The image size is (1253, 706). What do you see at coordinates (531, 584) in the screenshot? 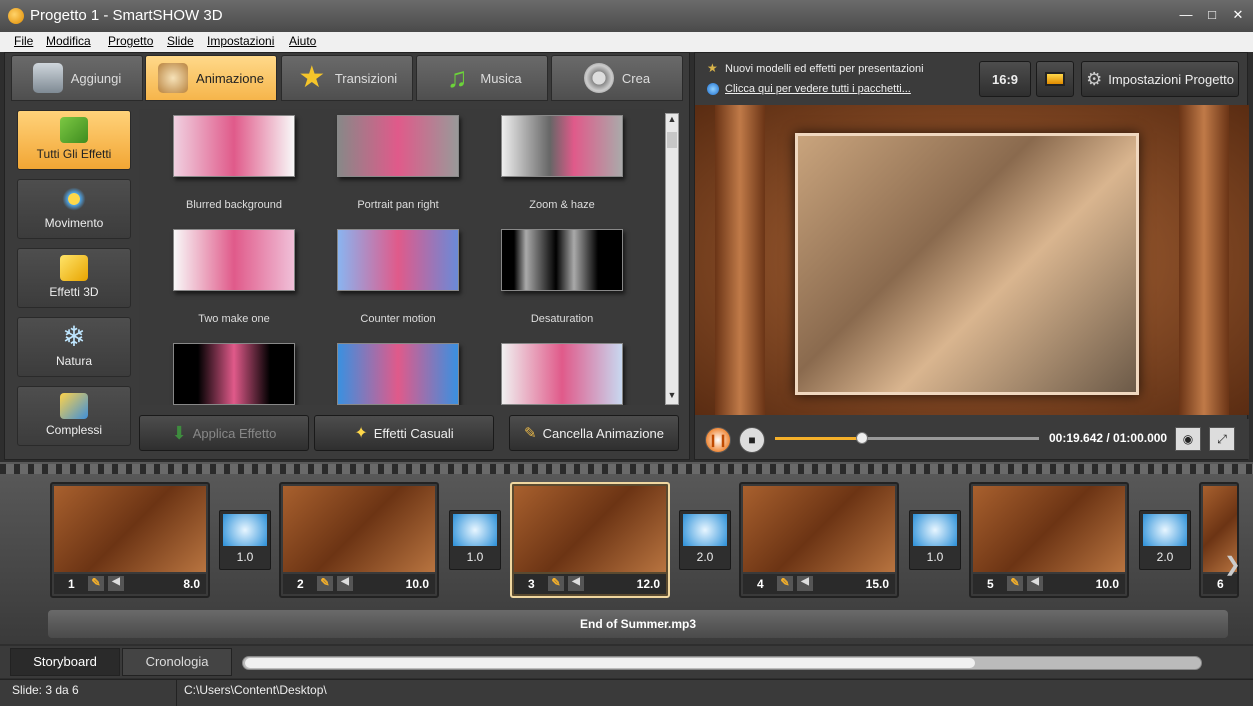
I see `slide-number: 3` at bounding box center [531, 584].